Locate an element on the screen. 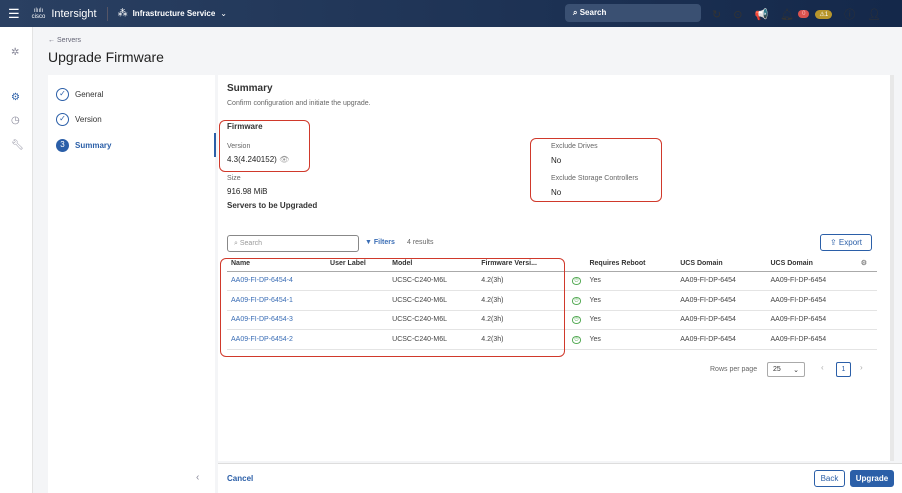 This screenshot has height=493, width=902. gear-icon: ⚙ is located at coordinates (866, 264).